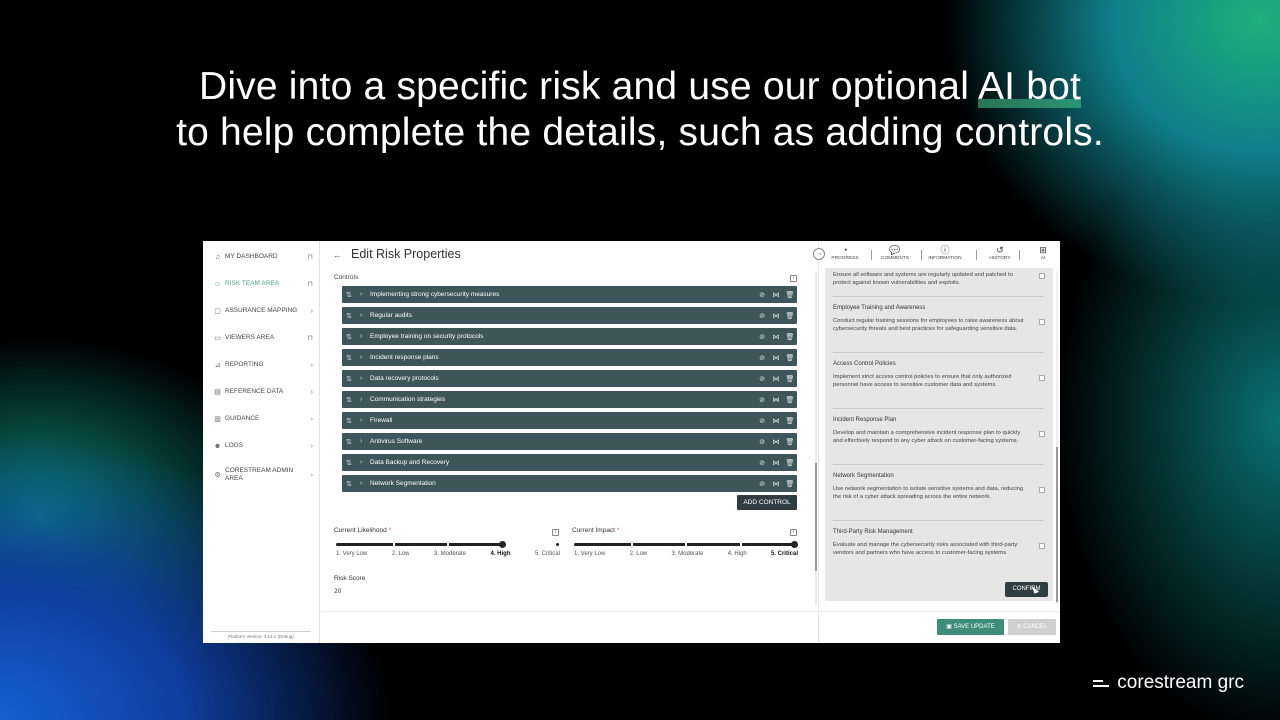 This screenshot has width=1280, height=720. I want to click on confirm-button: CONFIRM, so click(1026, 589).